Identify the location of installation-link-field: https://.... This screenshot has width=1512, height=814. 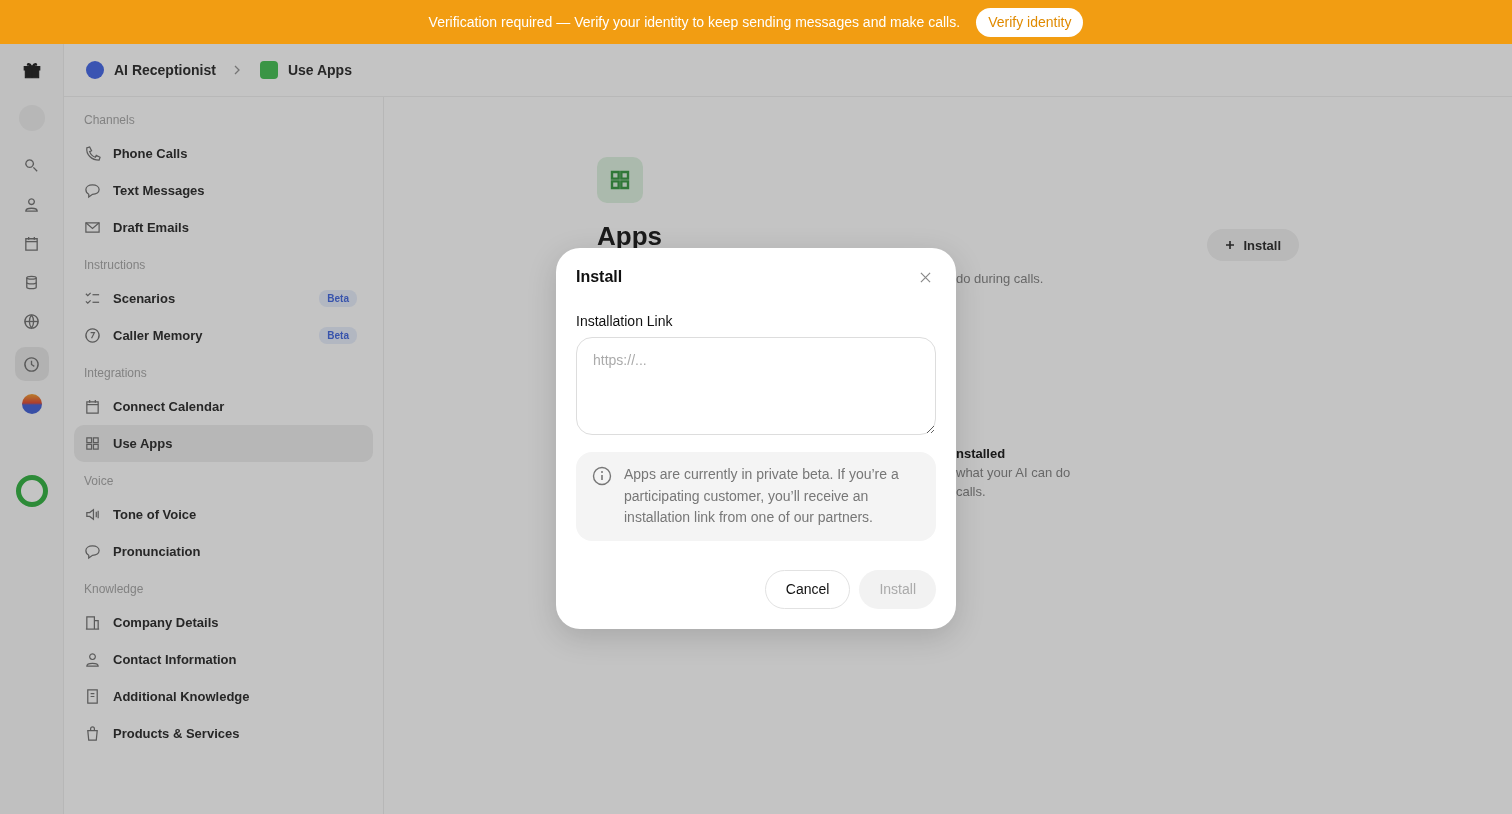
(756, 386).